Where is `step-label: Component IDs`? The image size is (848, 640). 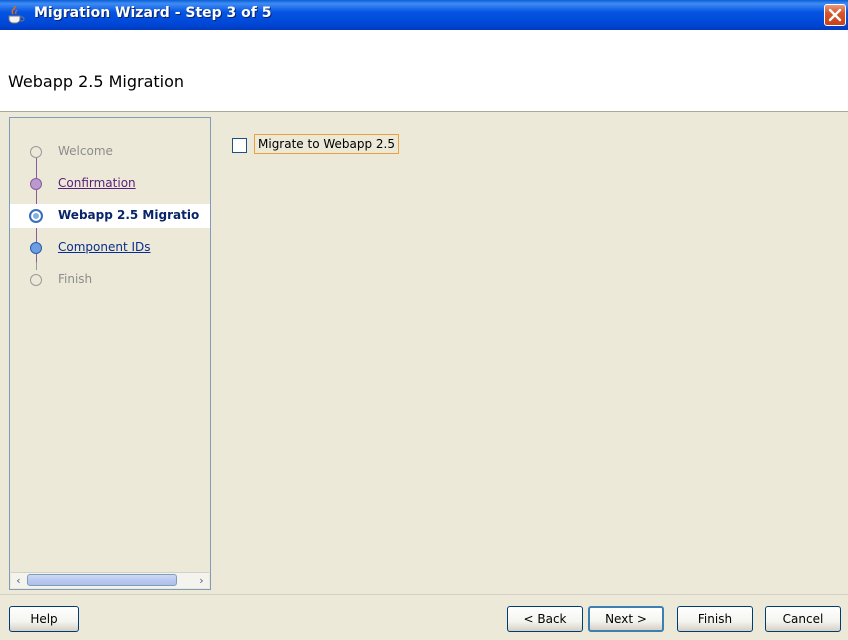
step-label: Component IDs is located at coordinates (104, 247).